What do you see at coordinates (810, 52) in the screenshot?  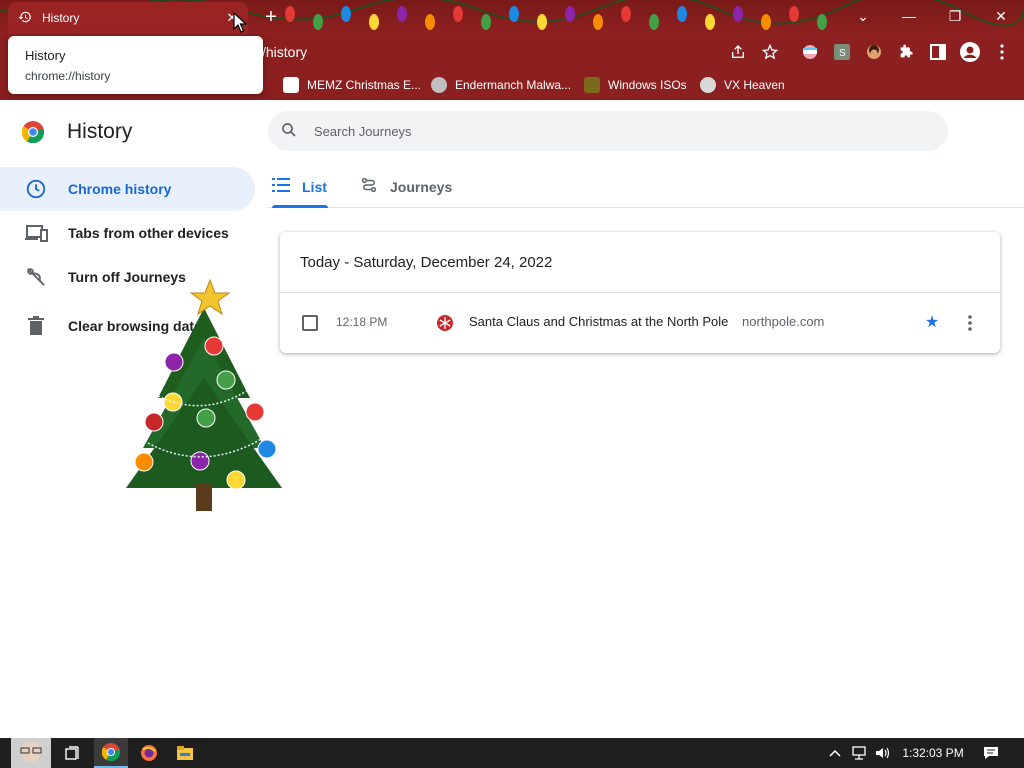 I see `extension-pride-icon` at bounding box center [810, 52].